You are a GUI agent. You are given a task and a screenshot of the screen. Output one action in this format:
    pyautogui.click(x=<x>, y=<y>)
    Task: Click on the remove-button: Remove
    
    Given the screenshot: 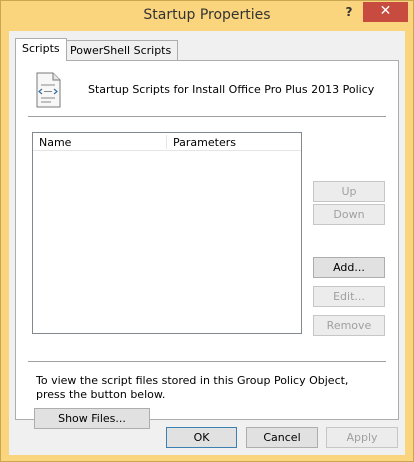 What is the action you would take?
    pyautogui.click(x=349, y=325)
    